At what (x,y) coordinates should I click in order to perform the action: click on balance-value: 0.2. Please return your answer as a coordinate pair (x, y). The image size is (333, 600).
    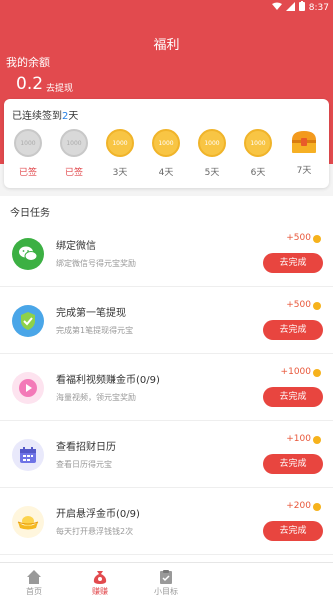
    Looking at the image, I should click on (30, 84).